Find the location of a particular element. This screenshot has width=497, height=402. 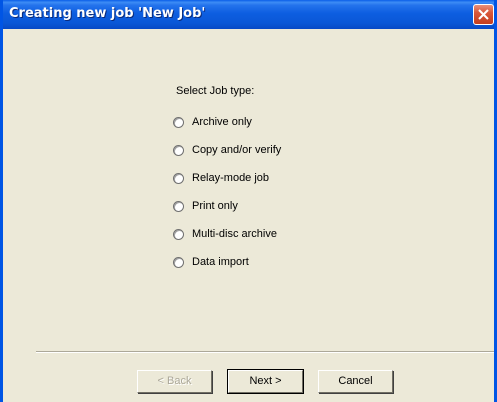

radio-archive-only: Archive only is located at coordinates (212, 122).